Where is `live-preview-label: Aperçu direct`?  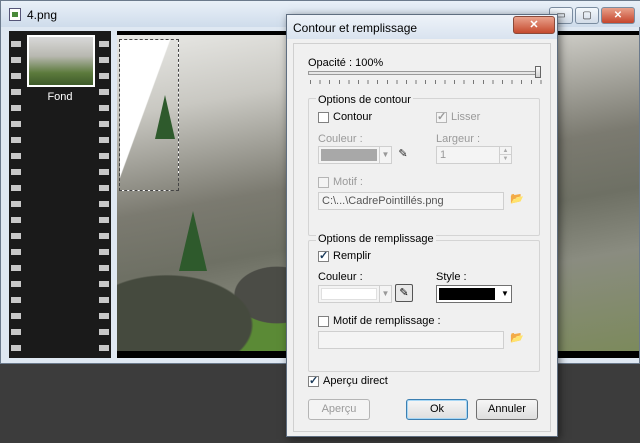 live-preview-label: Aperçu direct is located at coordinates (355, 381).